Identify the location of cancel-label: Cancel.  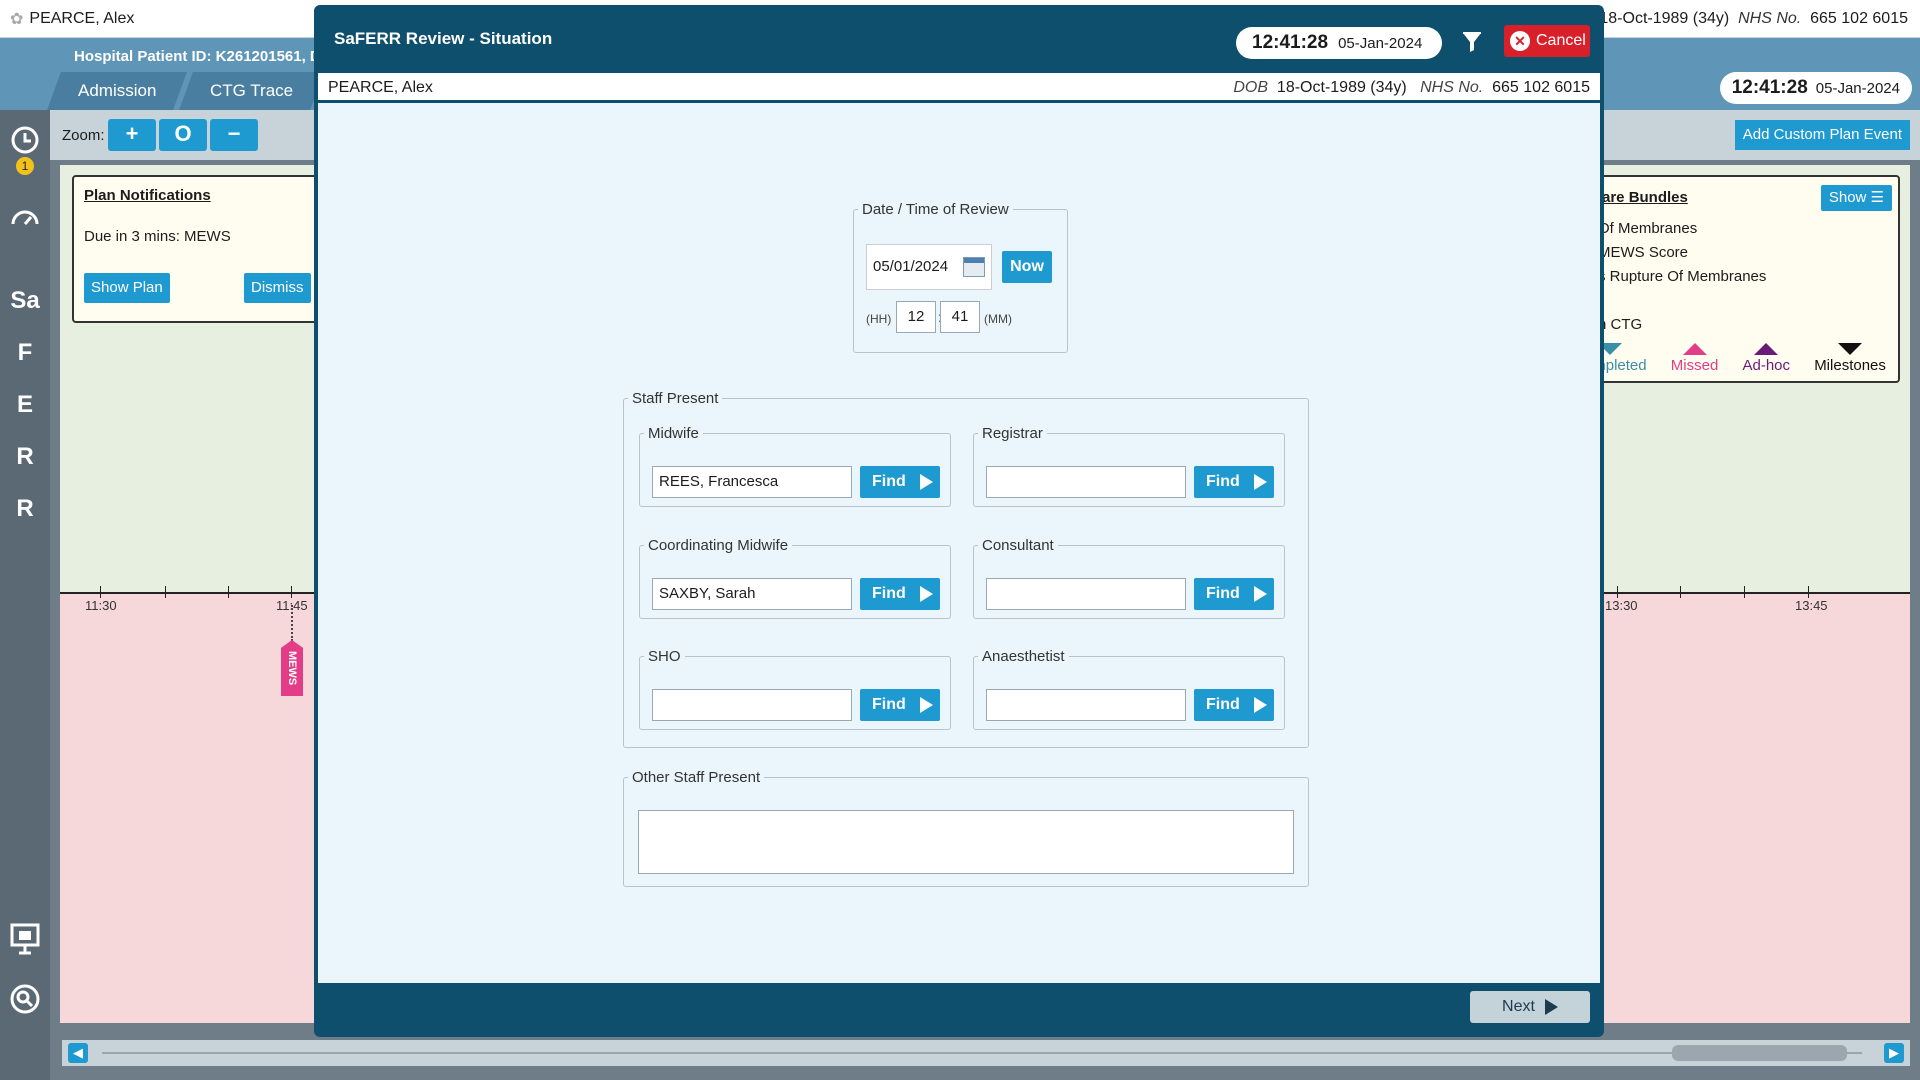
(1561, 40).